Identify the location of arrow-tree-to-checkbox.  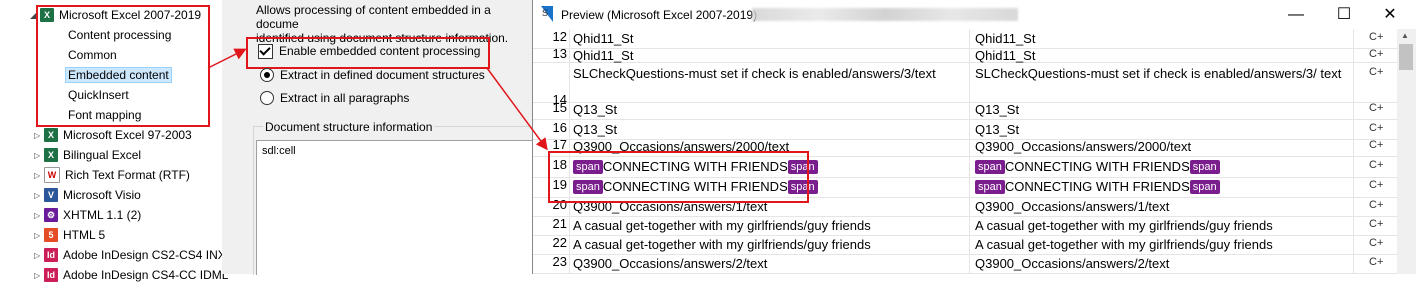
(227, 58).